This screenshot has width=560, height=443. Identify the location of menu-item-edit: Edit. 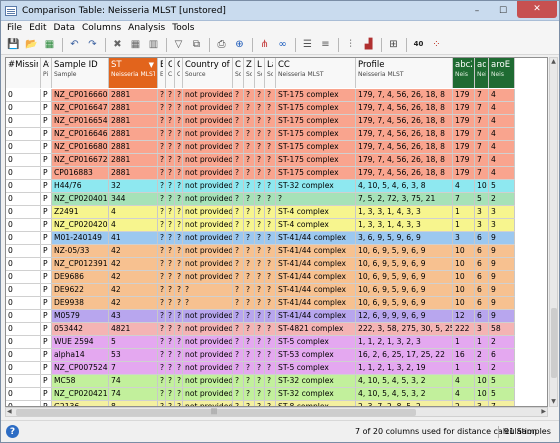
(37, 28).